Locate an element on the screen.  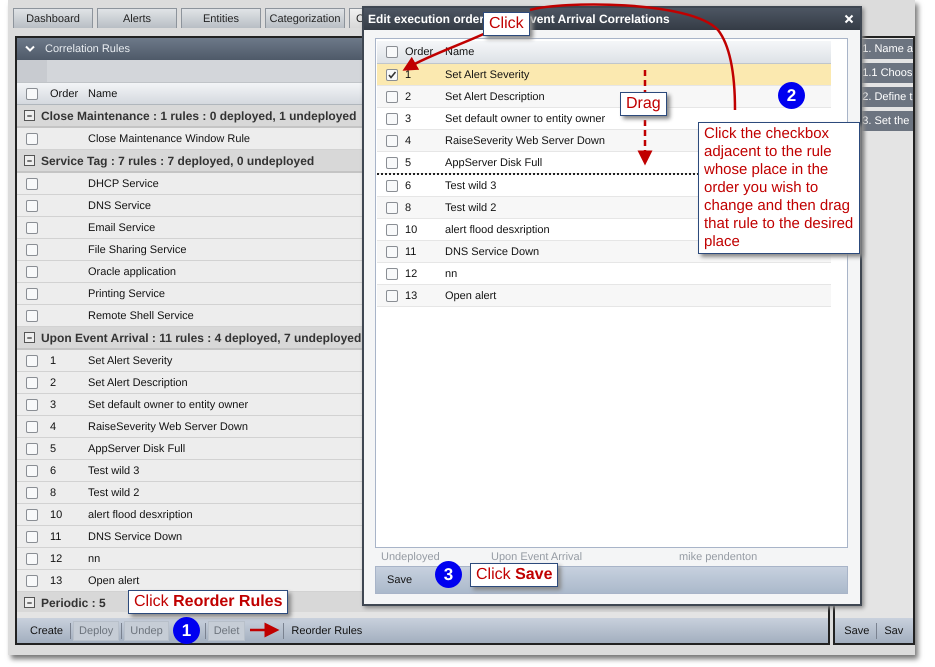
order-cell-text: 4 is located at coordinates (408, 140).